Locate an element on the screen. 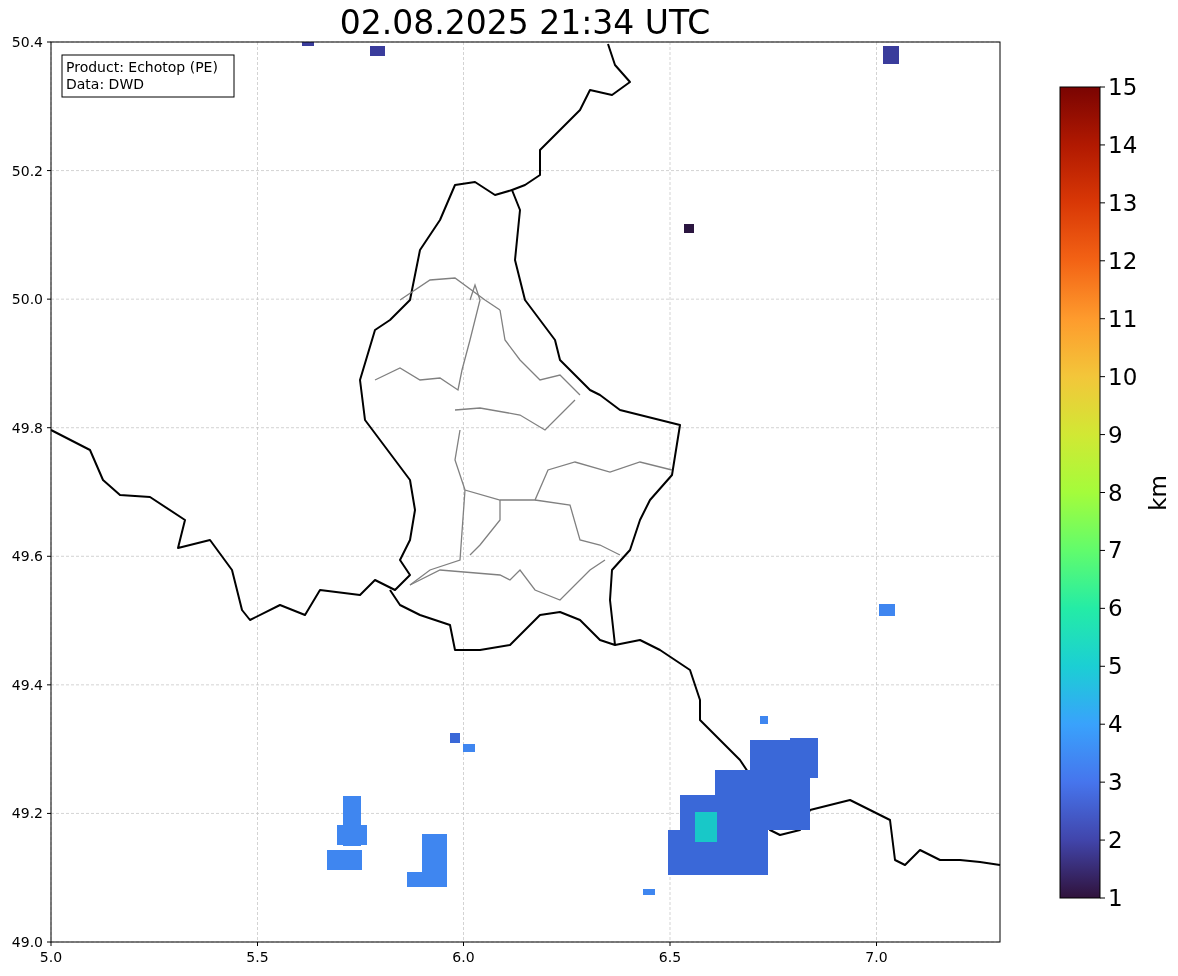 The height and width of the screenshot is (976, 1178). colorbar-tick-label: 7 is located at coordinates (1115, 550).